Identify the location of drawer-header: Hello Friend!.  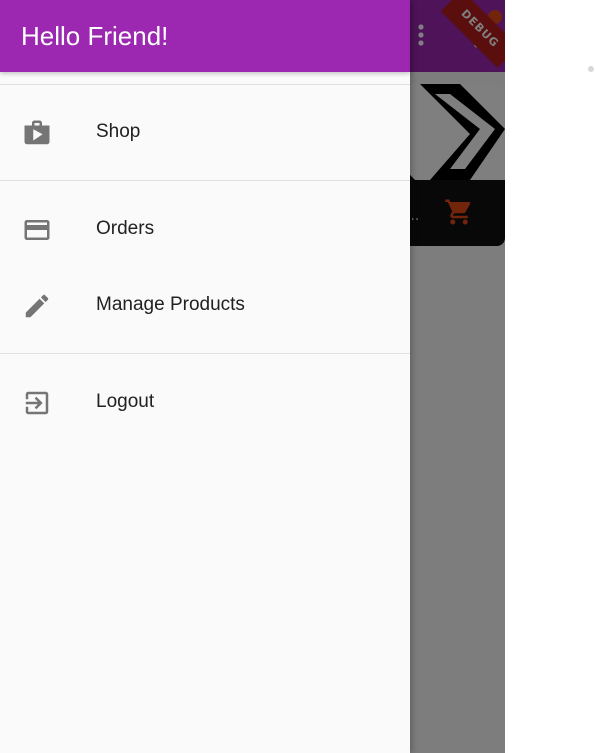
(205, 36).